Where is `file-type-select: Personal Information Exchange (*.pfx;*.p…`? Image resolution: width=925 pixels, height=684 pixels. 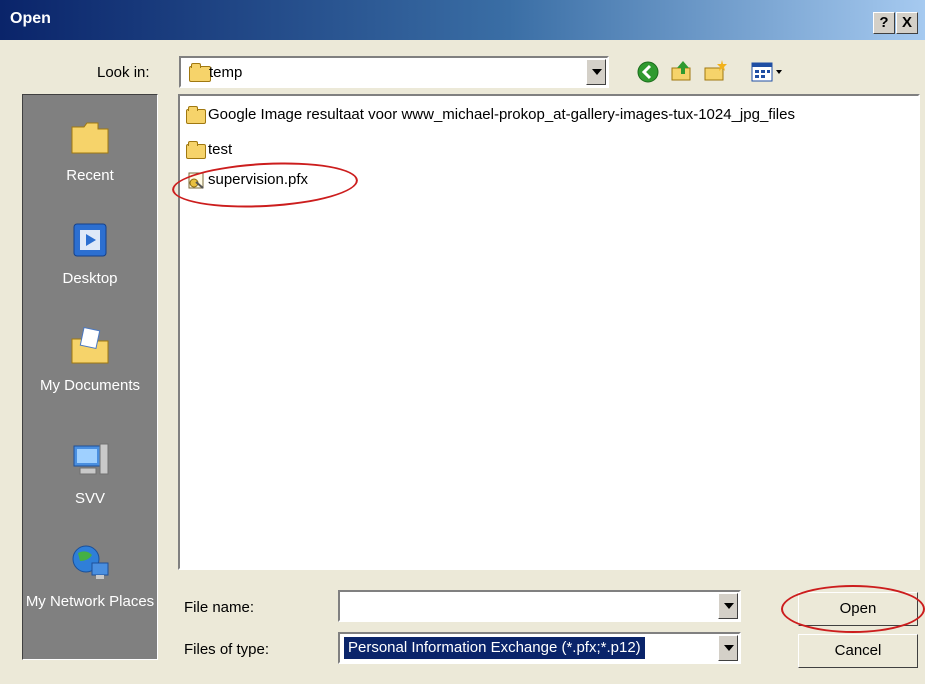
file-type-select: Personal Information Exchange (*.pfx;*.p… is located at coordinates (539, 648).